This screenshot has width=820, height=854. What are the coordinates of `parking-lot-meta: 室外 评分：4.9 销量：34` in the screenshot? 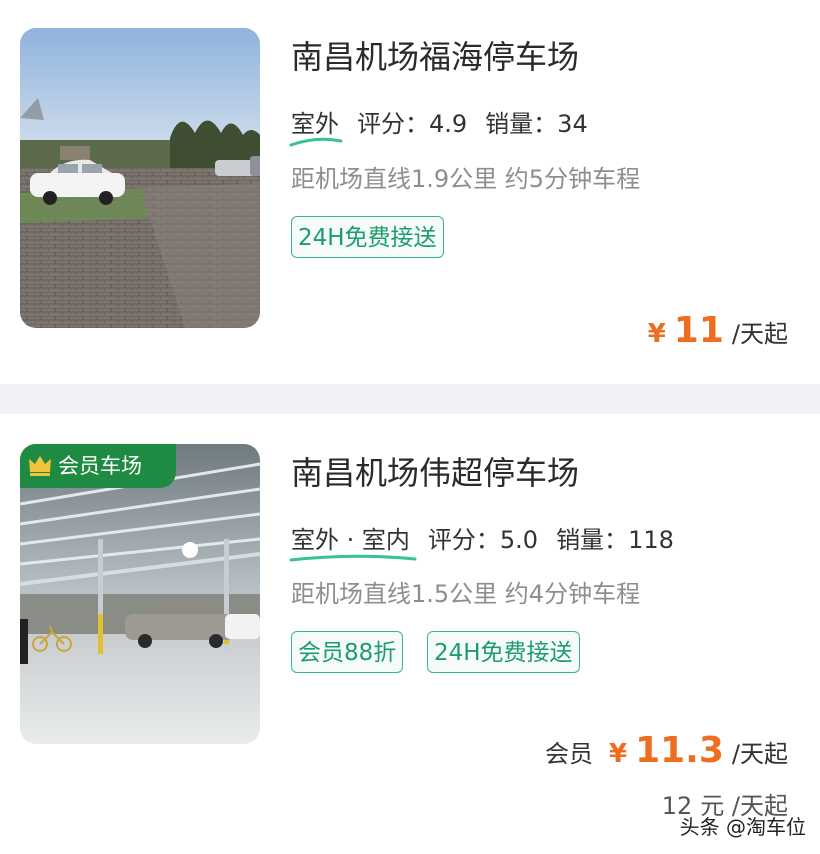 It's located at (438, 125).